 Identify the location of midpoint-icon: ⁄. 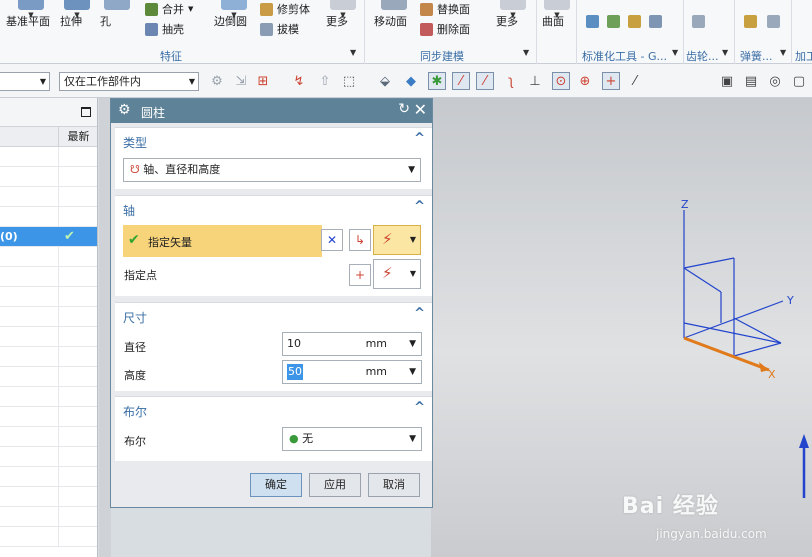
(485, 81).